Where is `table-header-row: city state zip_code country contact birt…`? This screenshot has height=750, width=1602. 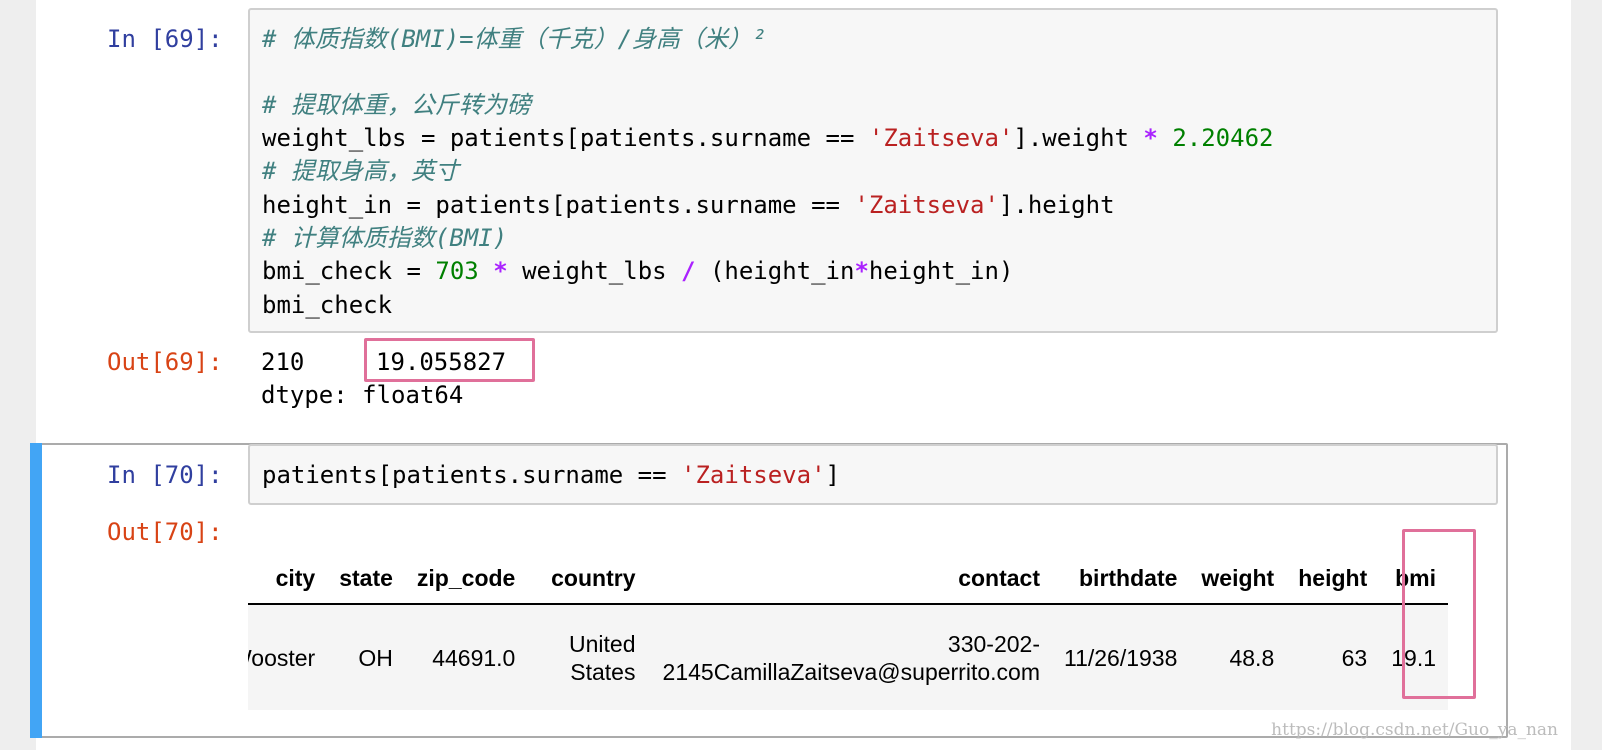
table-header-row: city state zip_code country contact birt… is located at coordinates (848, 579).